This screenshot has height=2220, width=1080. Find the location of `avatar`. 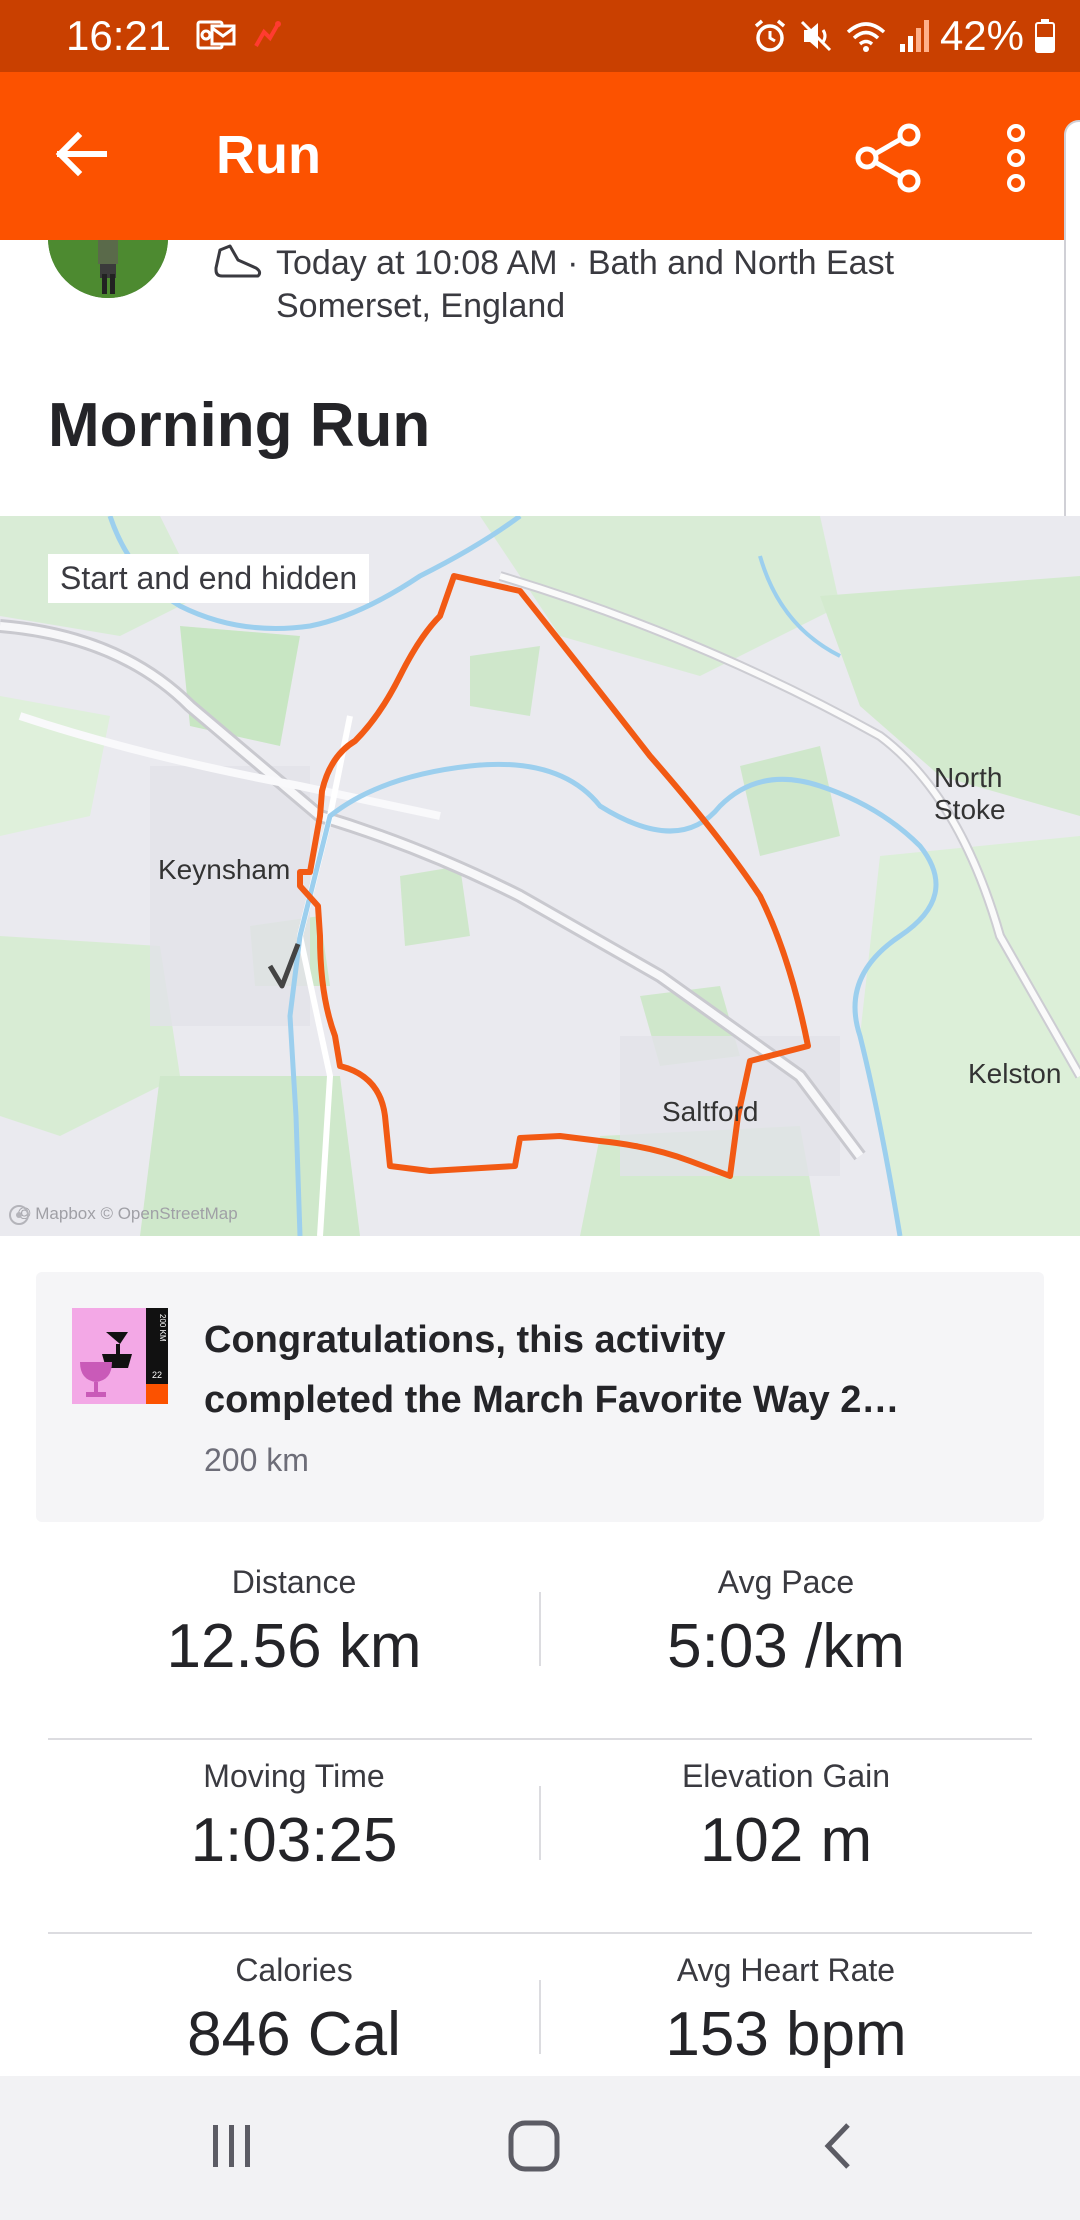

avatar is located at coordinates (108, 269).